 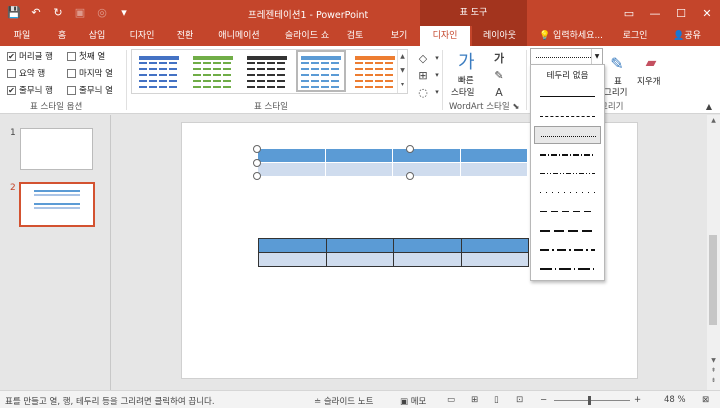 I want to click on total-row-checkbox: 요약 행, so click(x=26, y=73).